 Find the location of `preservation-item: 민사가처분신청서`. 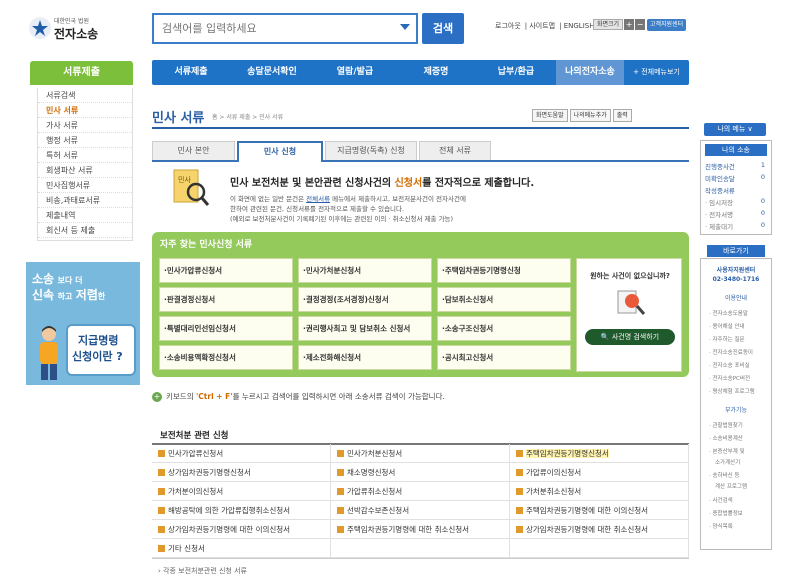

preservation-item: 민사가처분신청서 is located at coordinates (420, 453).